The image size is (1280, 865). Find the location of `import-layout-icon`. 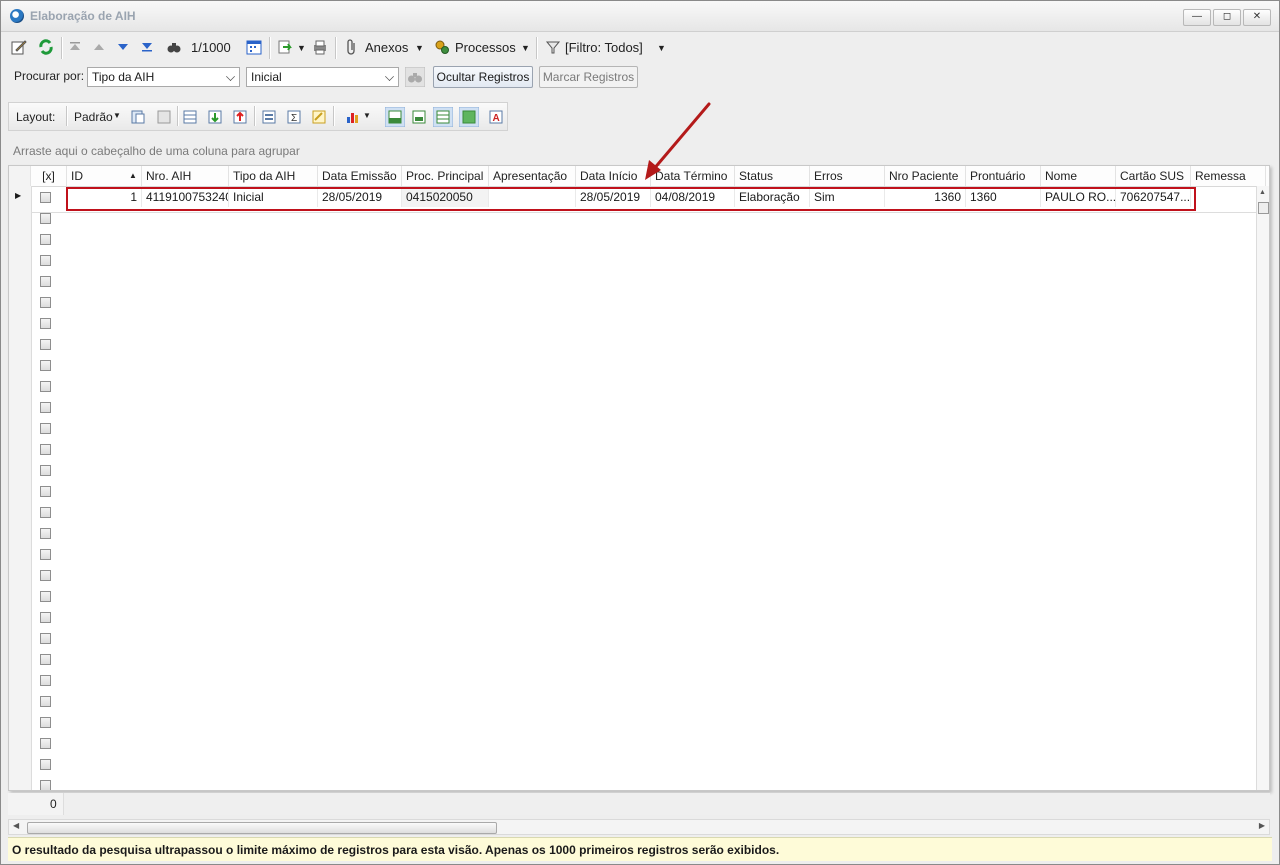

import-layout-icon is located at coordinates (215, 117).